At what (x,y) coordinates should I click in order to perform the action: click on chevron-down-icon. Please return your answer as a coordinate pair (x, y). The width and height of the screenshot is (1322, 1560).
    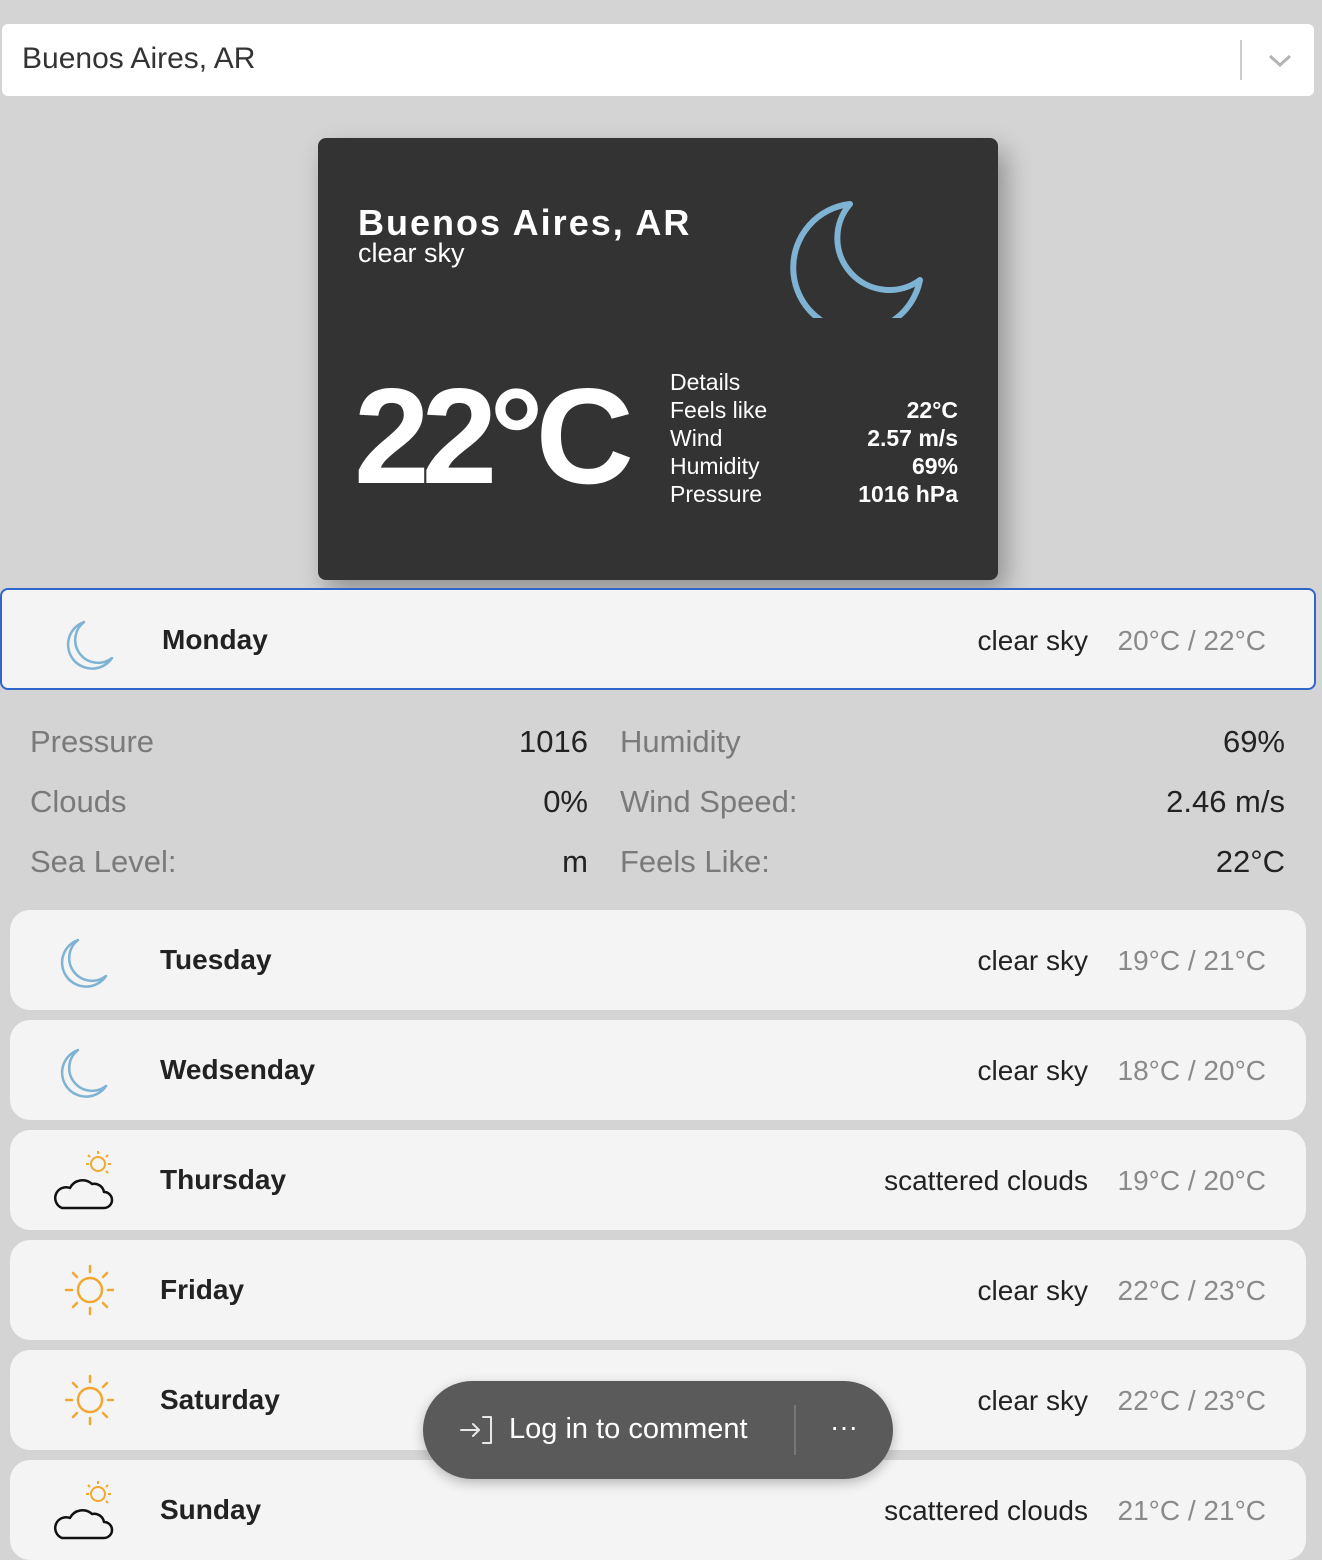
    Looking at the image, I should click on (1280, 60).